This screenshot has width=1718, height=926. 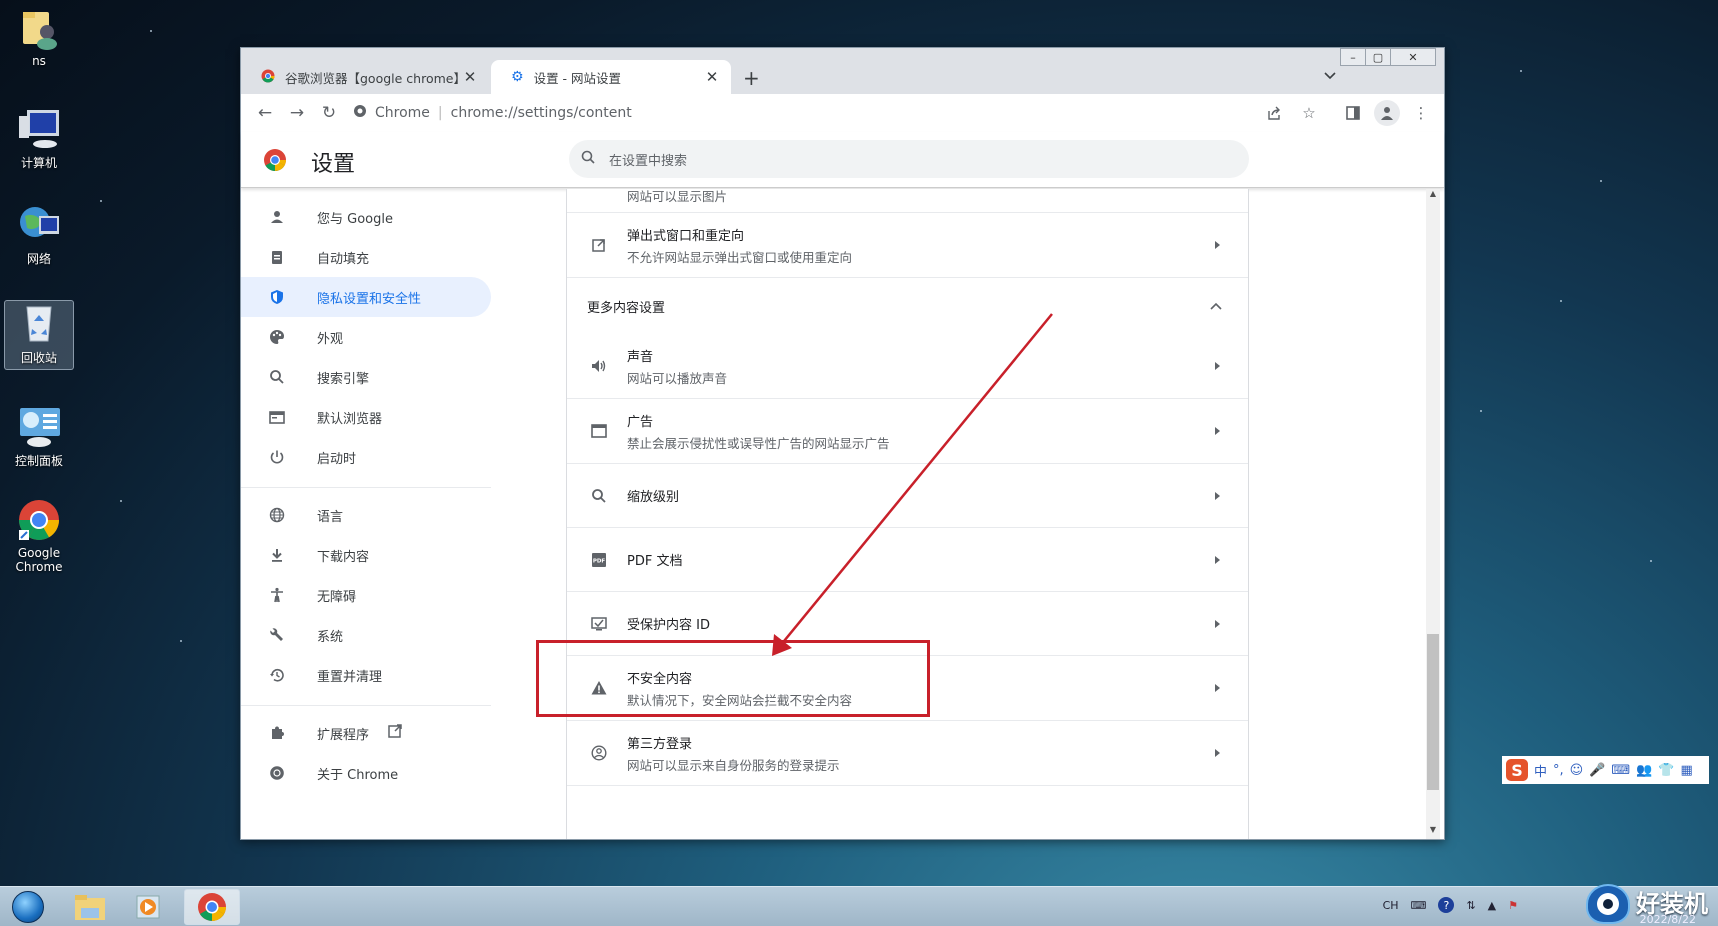 I want to click on user-center-icon: 👥, so click(x=1644, y=770).